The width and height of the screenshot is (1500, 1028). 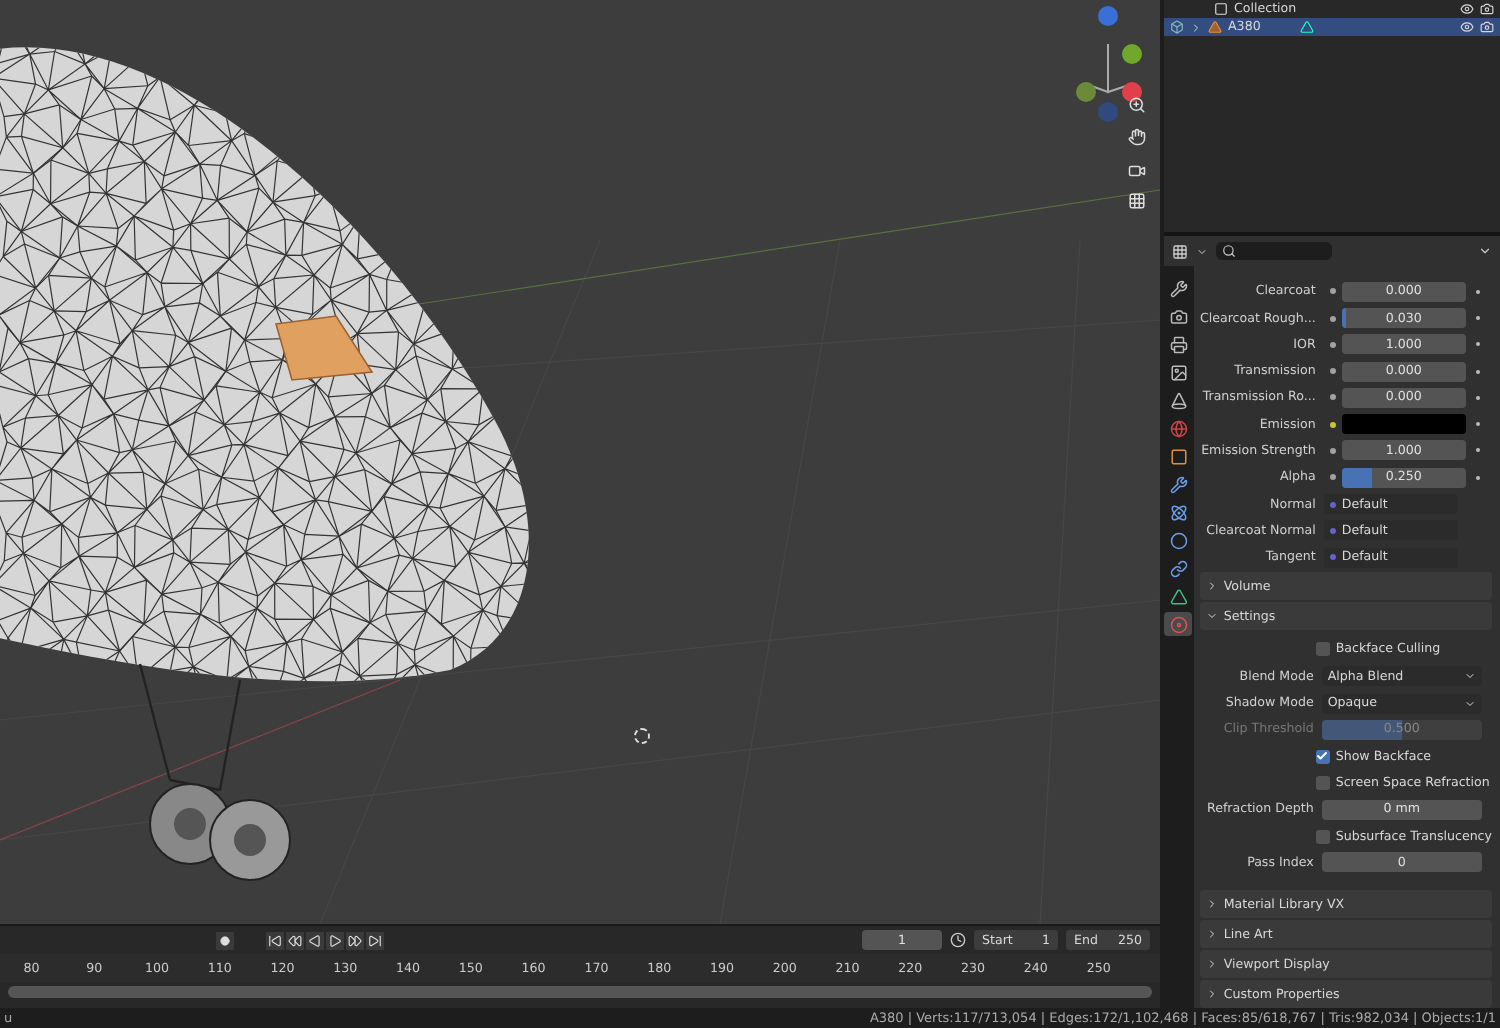 What do you see at coordinates (1178, 624) in the screenshot?
I see `material-tab` at bounding box center [1178, 624].